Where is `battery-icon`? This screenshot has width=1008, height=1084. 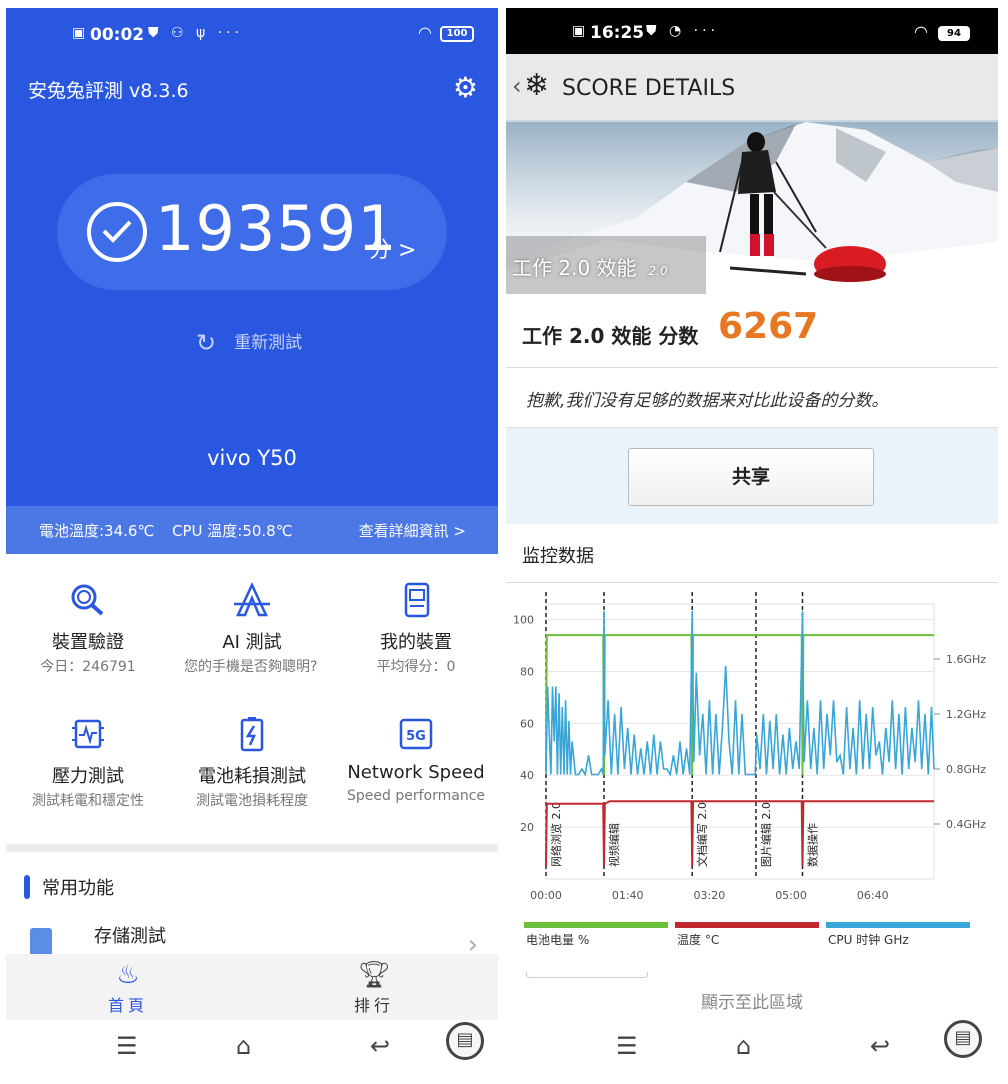
battery-icon is located at coordinates (252, 734).